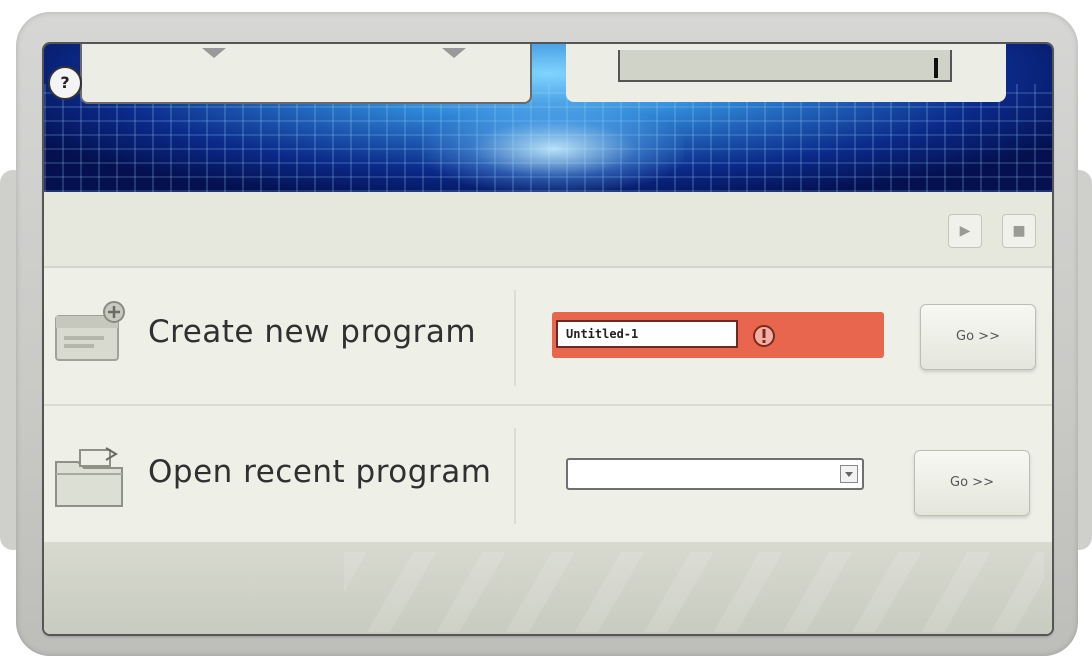  I want to click on chevron-down-icon, so click(849, 474).